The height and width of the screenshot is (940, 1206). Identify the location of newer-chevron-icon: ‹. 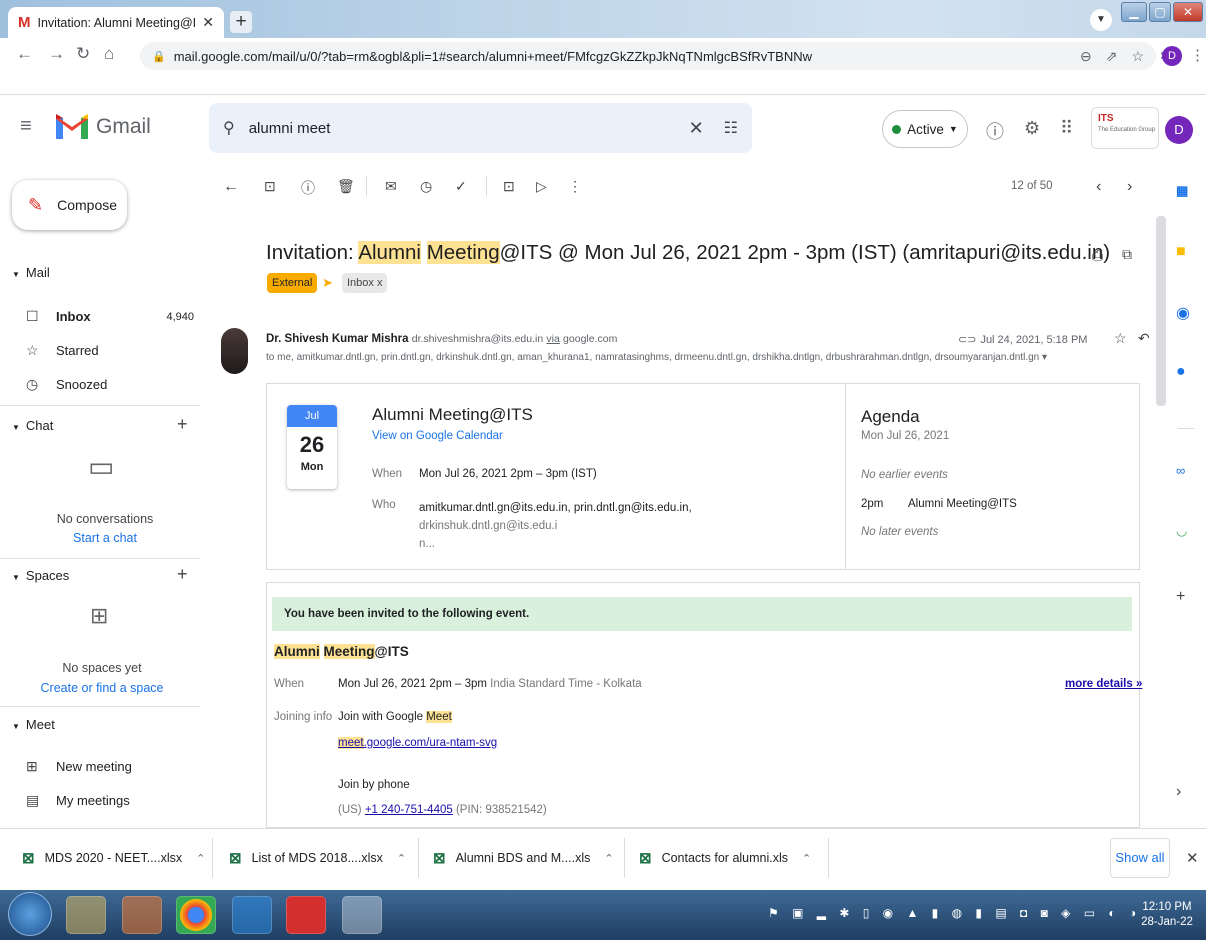
(1098, 187).